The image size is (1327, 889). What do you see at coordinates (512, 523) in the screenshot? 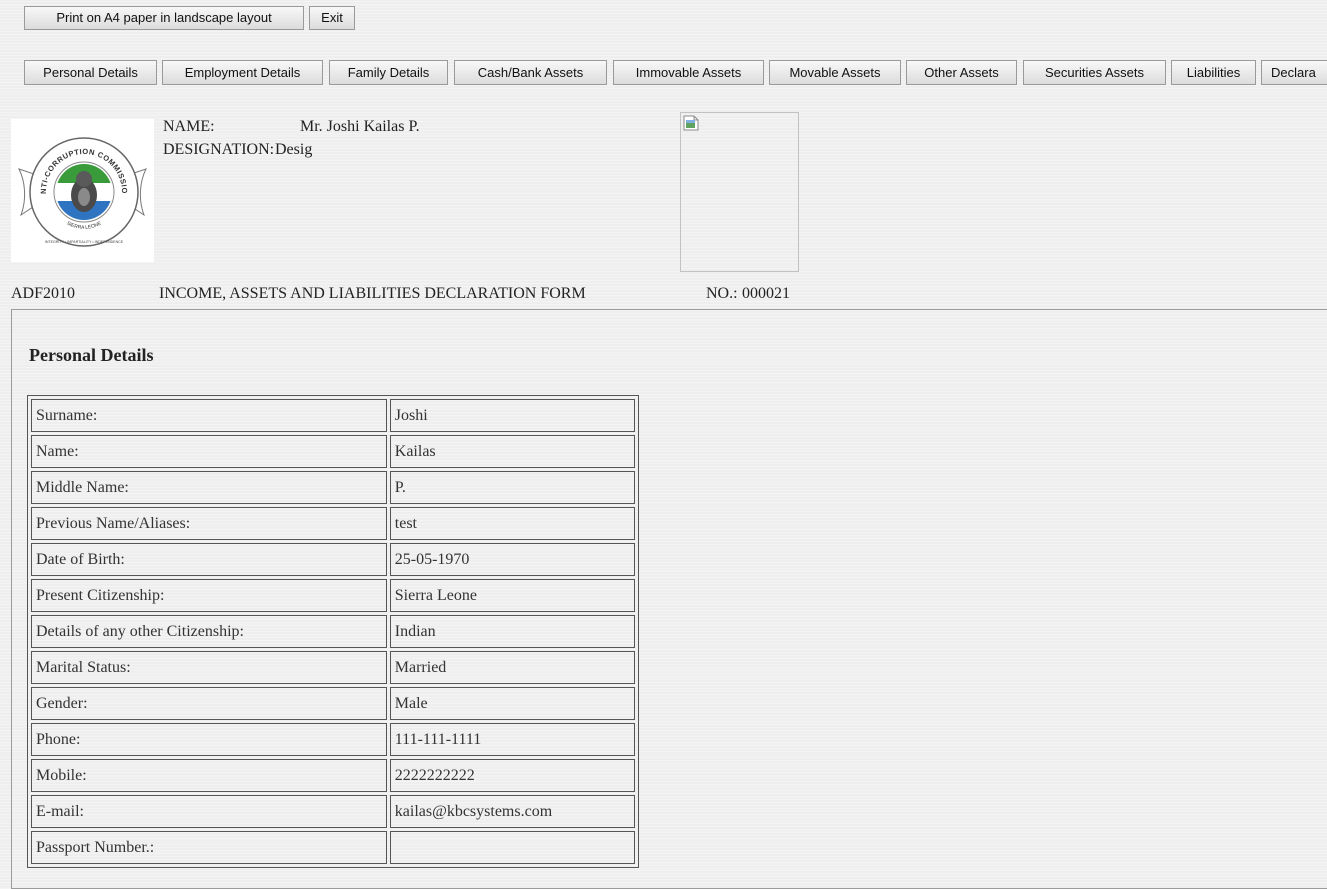
I see `field-value: test` at bounding box center [512, 523].